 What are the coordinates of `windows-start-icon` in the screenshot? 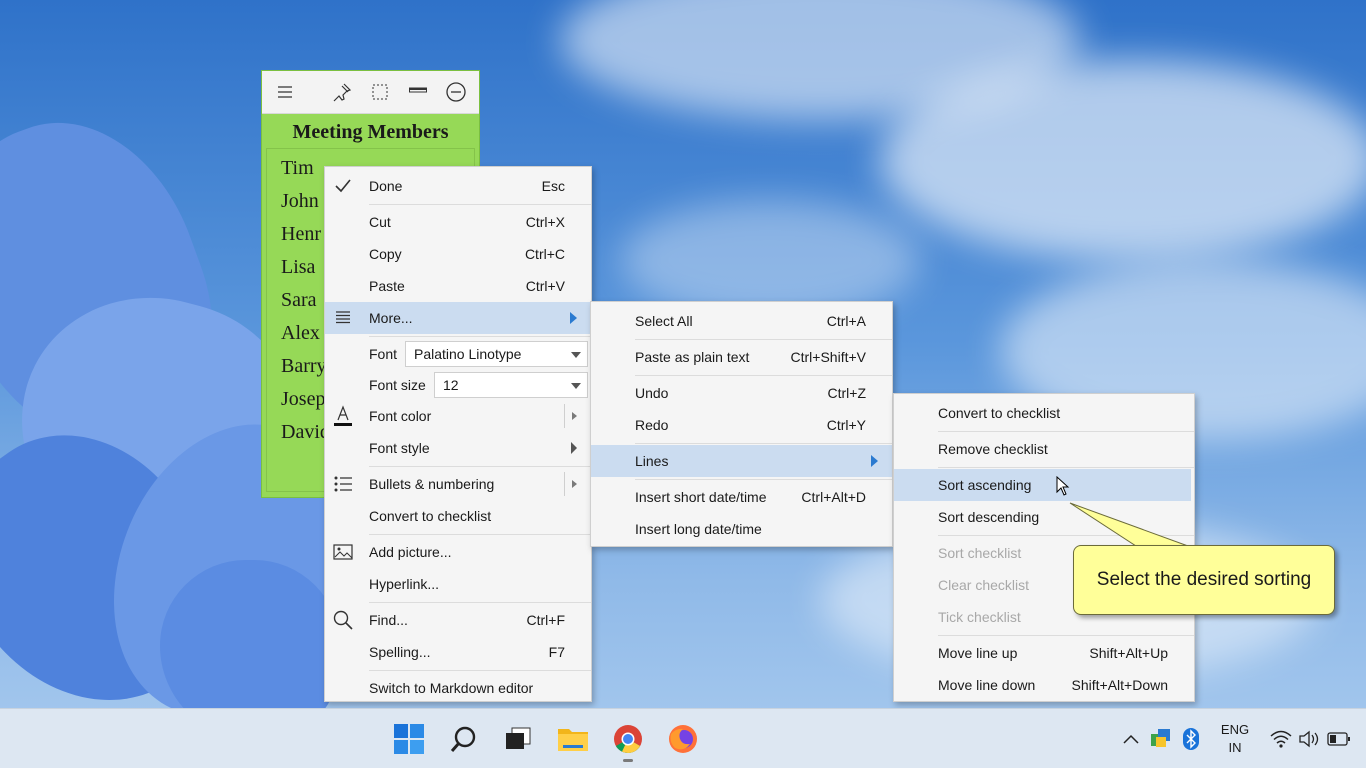 It's located at (409, 739).